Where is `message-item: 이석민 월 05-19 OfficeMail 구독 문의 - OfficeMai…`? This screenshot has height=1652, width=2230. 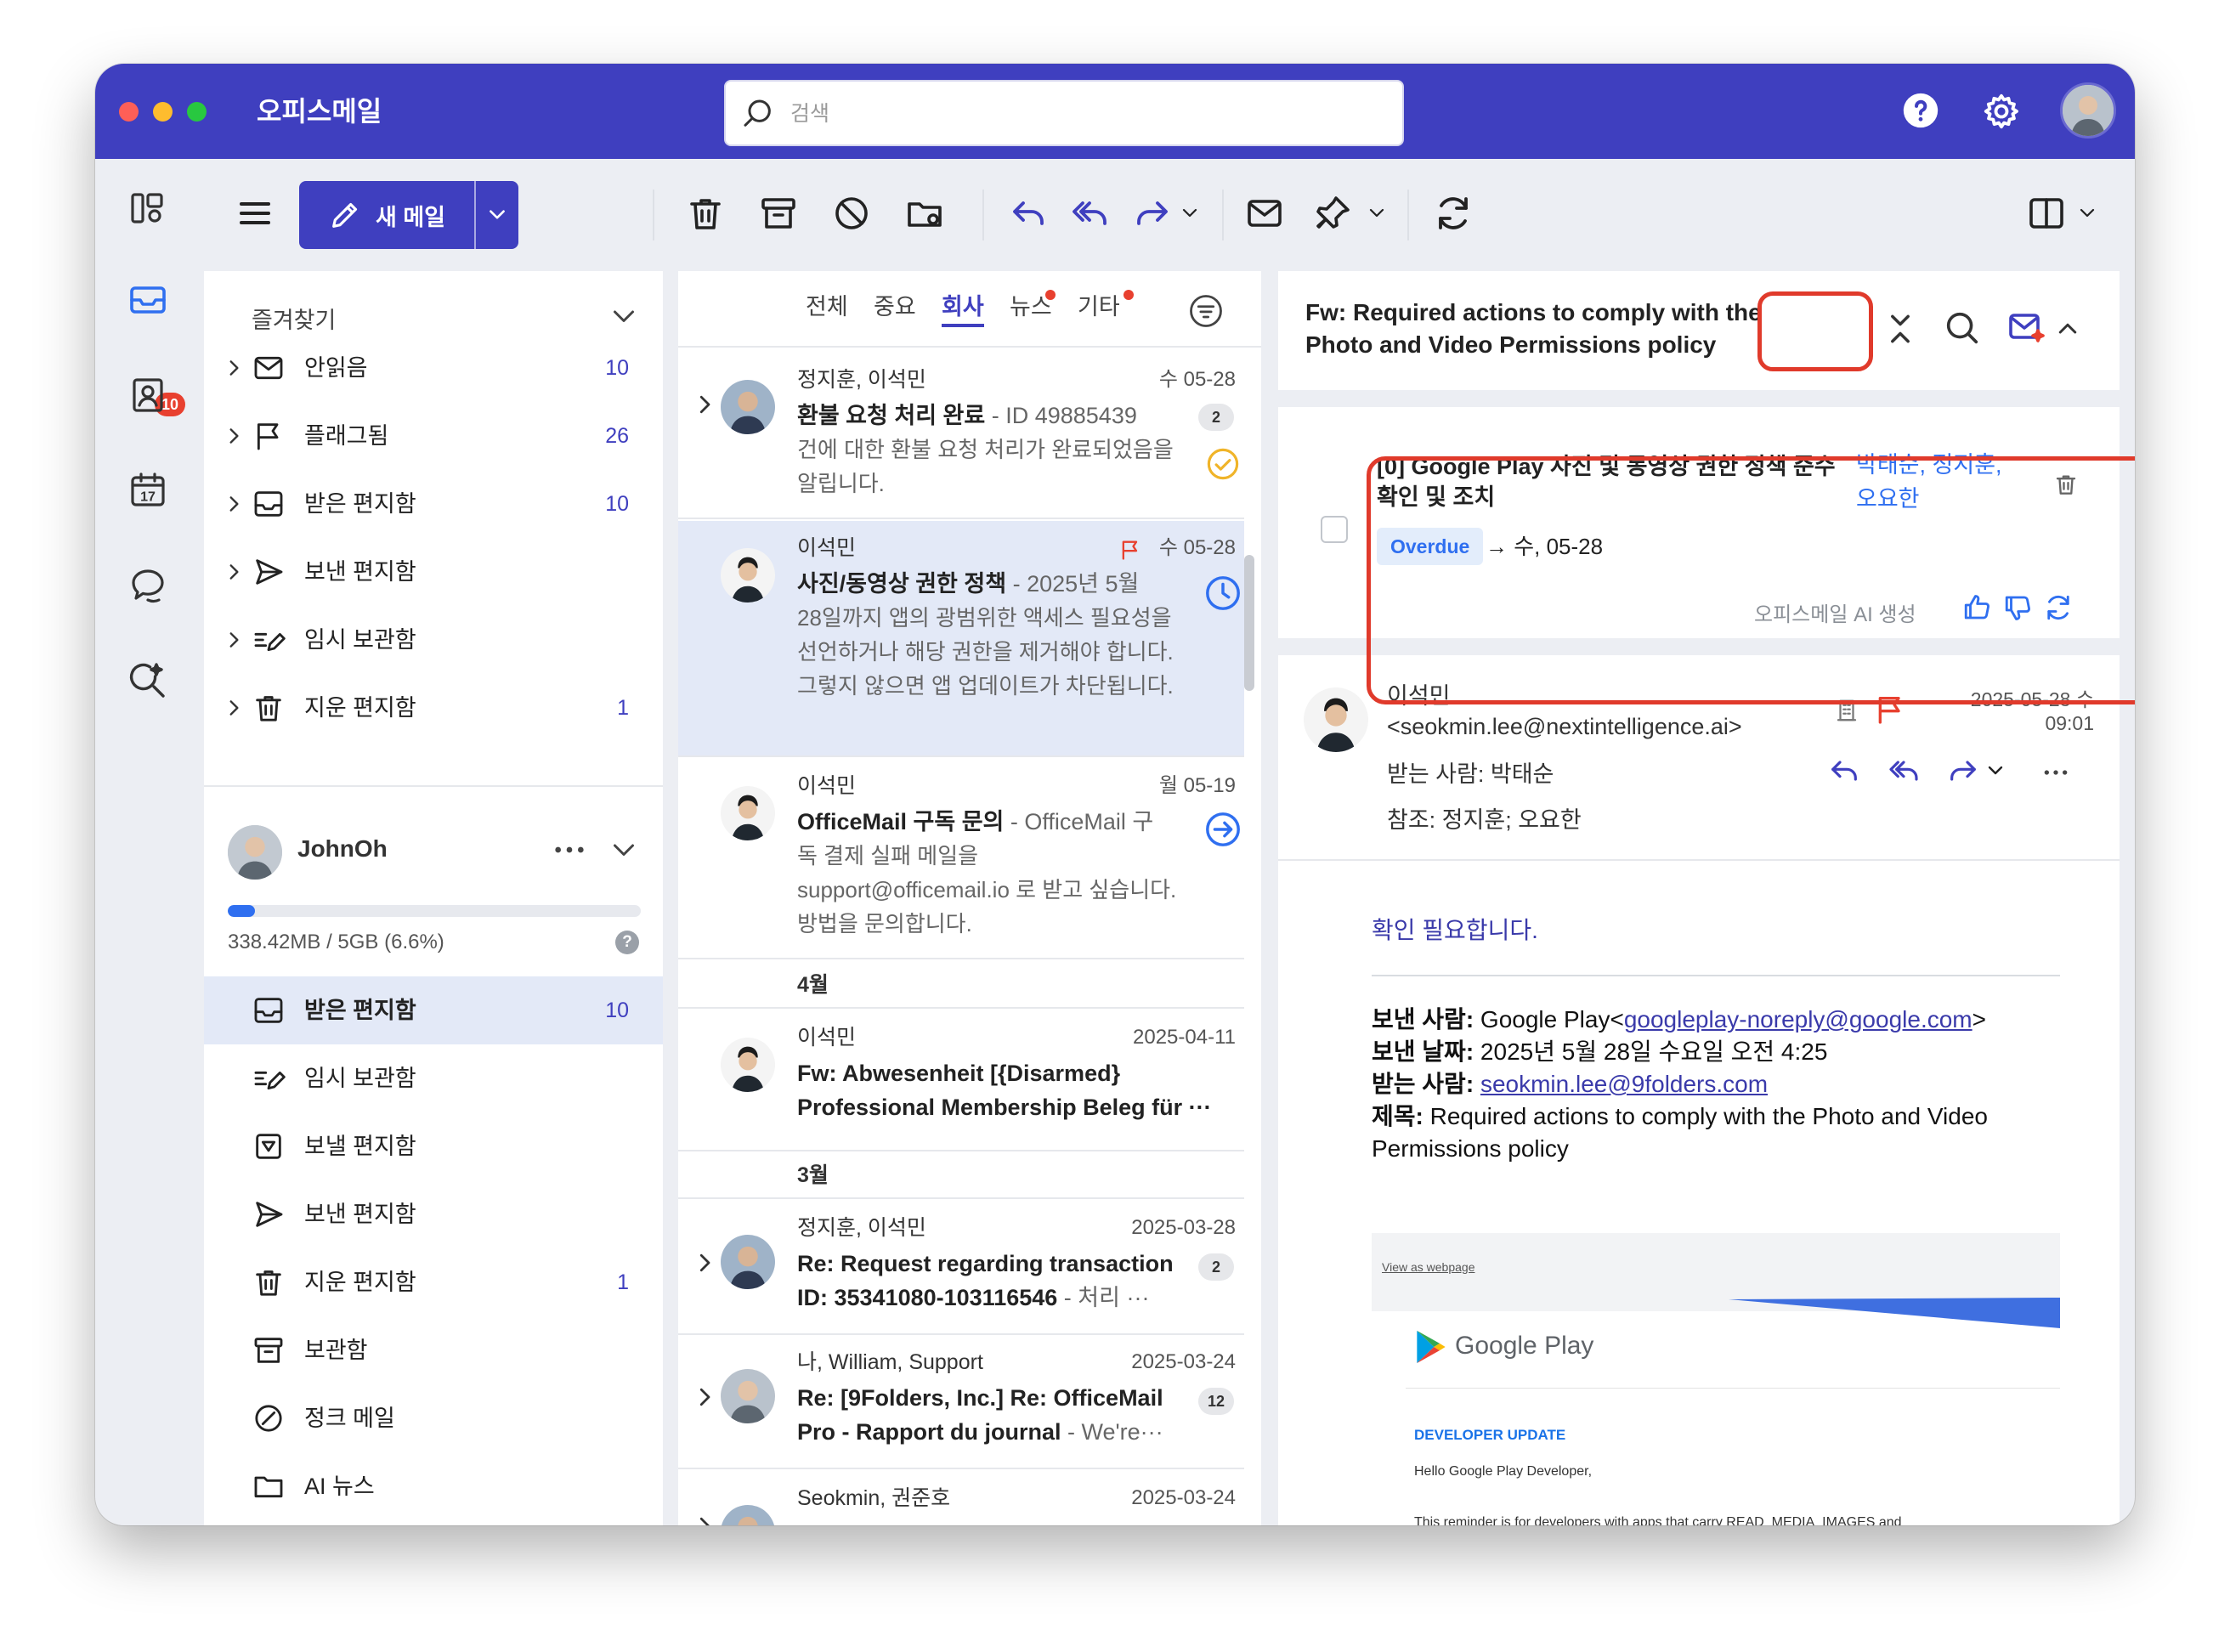 message-item: 이석민 월 05-19 OfficeMail 구독 문의 - OfficeMai… is located at coordinates (961, 859).